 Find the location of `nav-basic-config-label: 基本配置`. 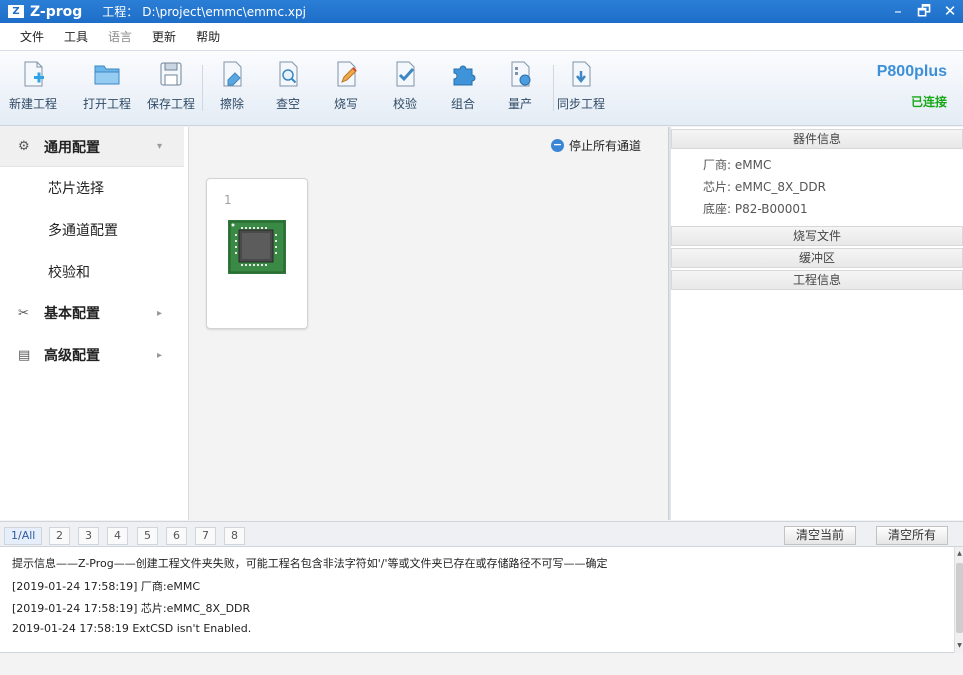

nav-basic-config-label: 基本配置 is located at coordinates (72, 314).